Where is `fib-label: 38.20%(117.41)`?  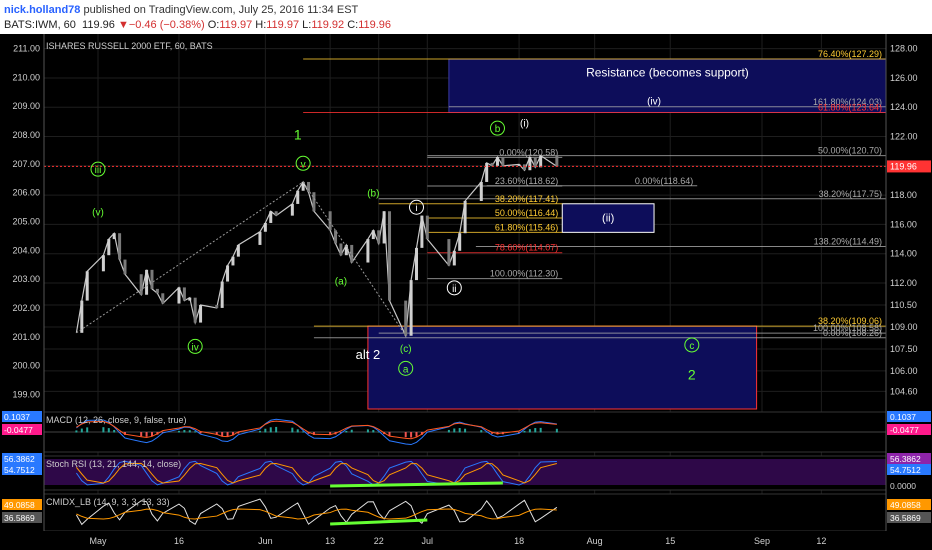 fib-label: 38.20%(117.41) is located at coordinates (526, 199).